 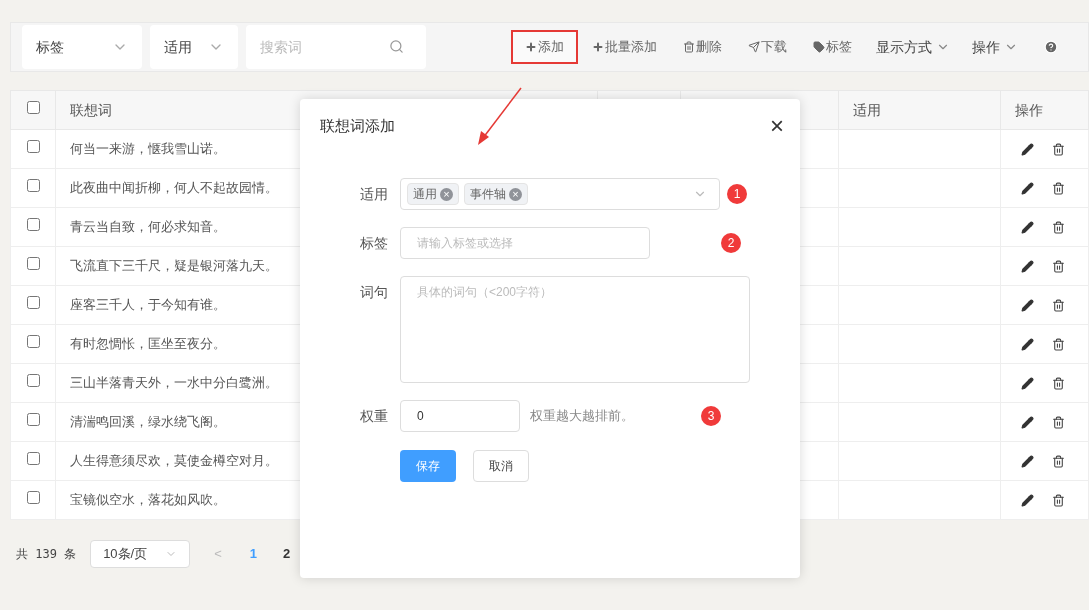 I want to click on input-field: 请输入标签或选择, so click(x=525, y=243).